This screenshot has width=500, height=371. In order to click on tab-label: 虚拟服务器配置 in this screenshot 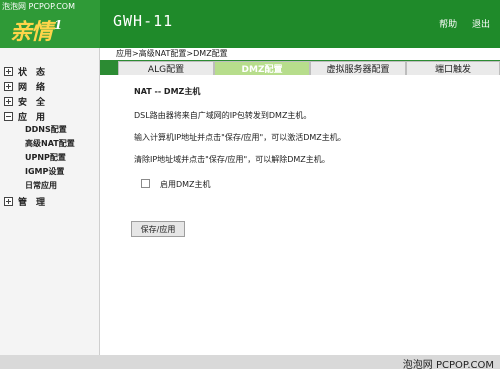, I will do `click(358, 70)`.